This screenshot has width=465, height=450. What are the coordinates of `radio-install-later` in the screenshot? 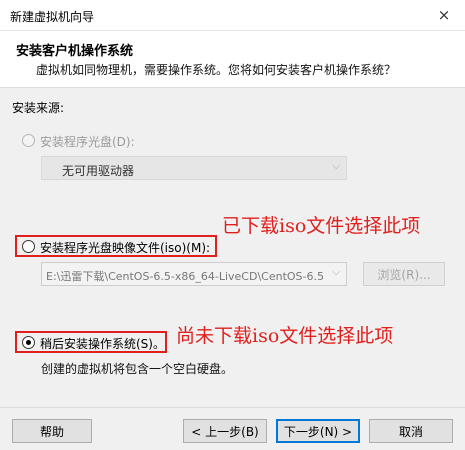 It's located at (28, 342).